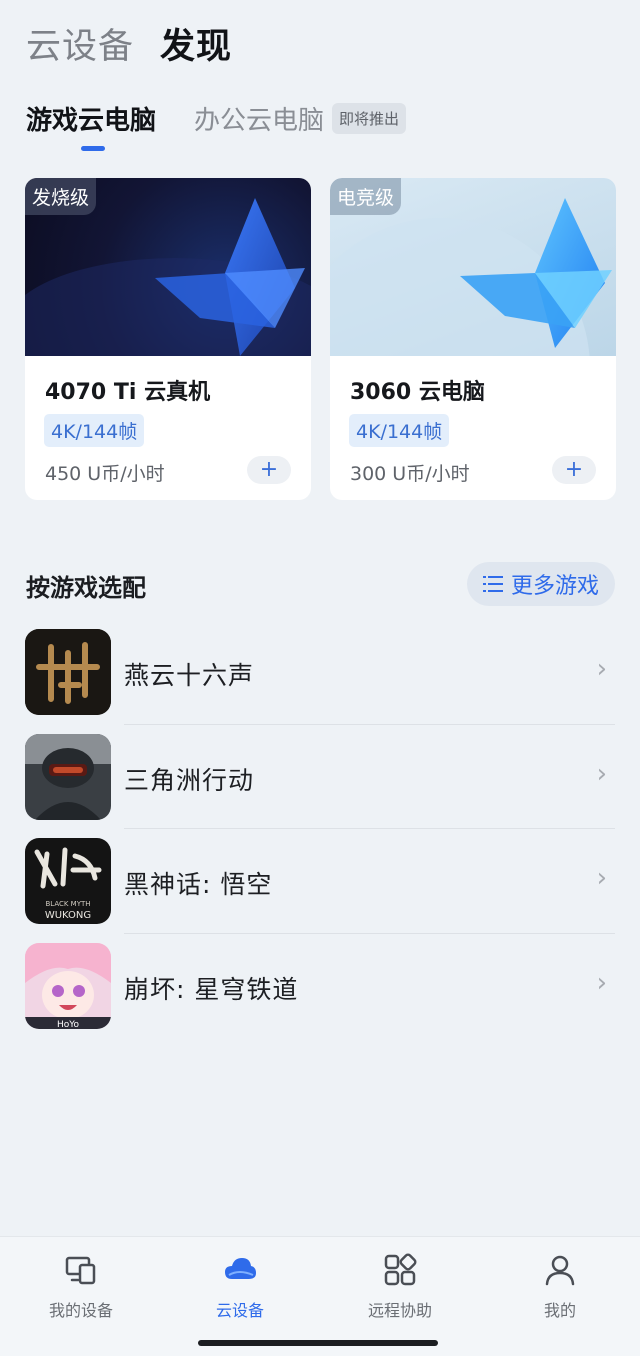 The image size is (640, 1356). What do you see at coordinates (560, 1270) in the screenshot?
I see `profile-icon` at bounding box center [560, 1270].